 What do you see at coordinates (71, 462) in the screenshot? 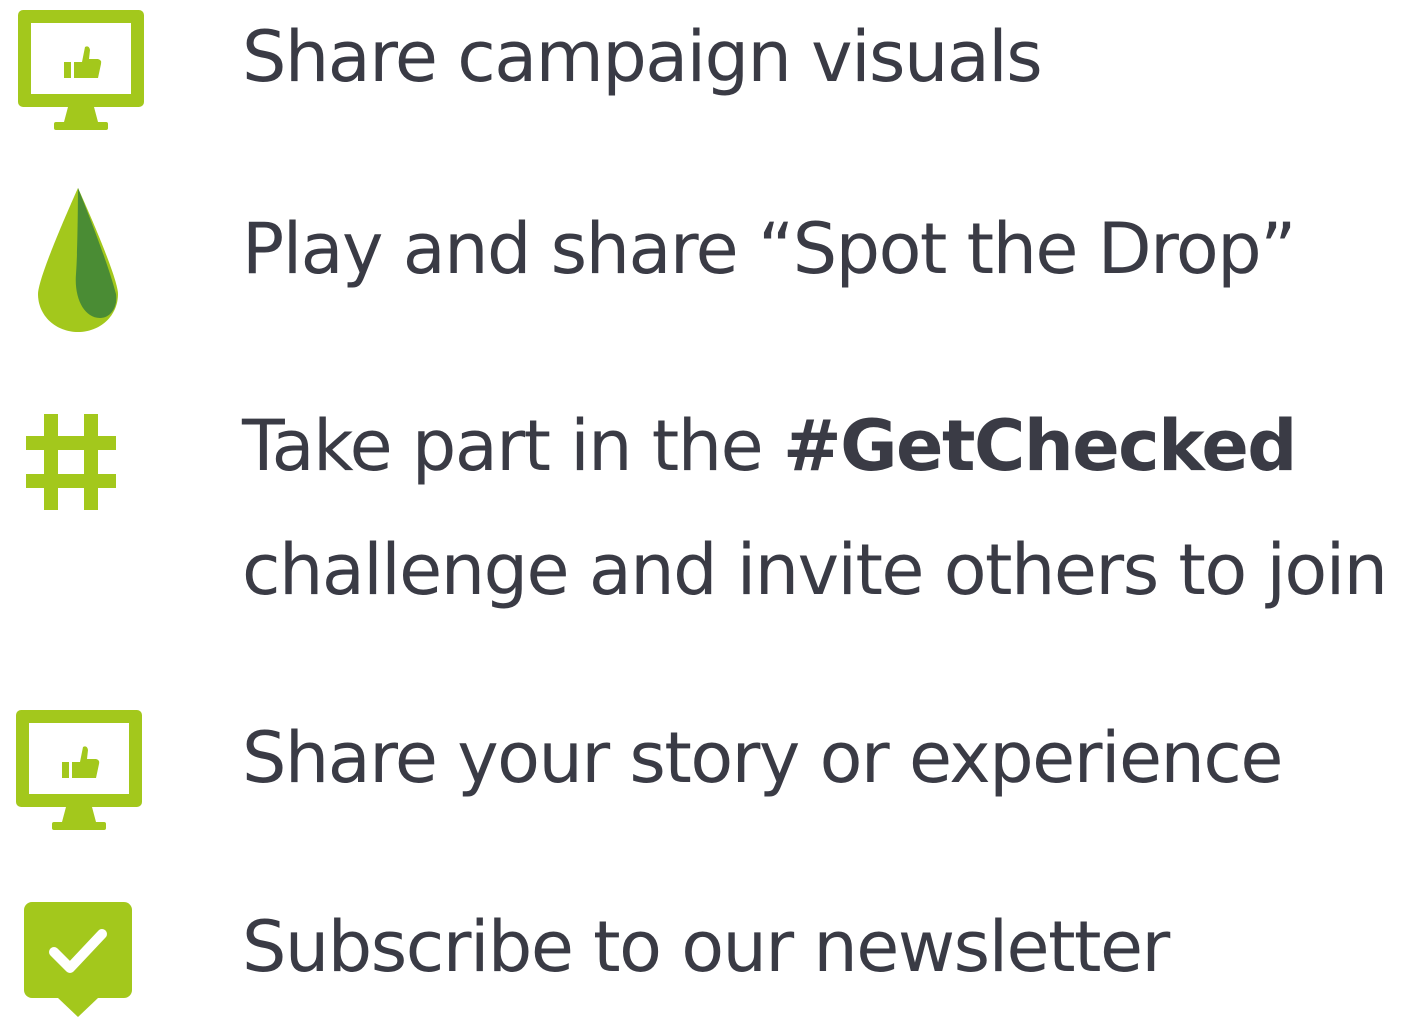
I see `hashtag-icon` at bounding box center [71, 462].